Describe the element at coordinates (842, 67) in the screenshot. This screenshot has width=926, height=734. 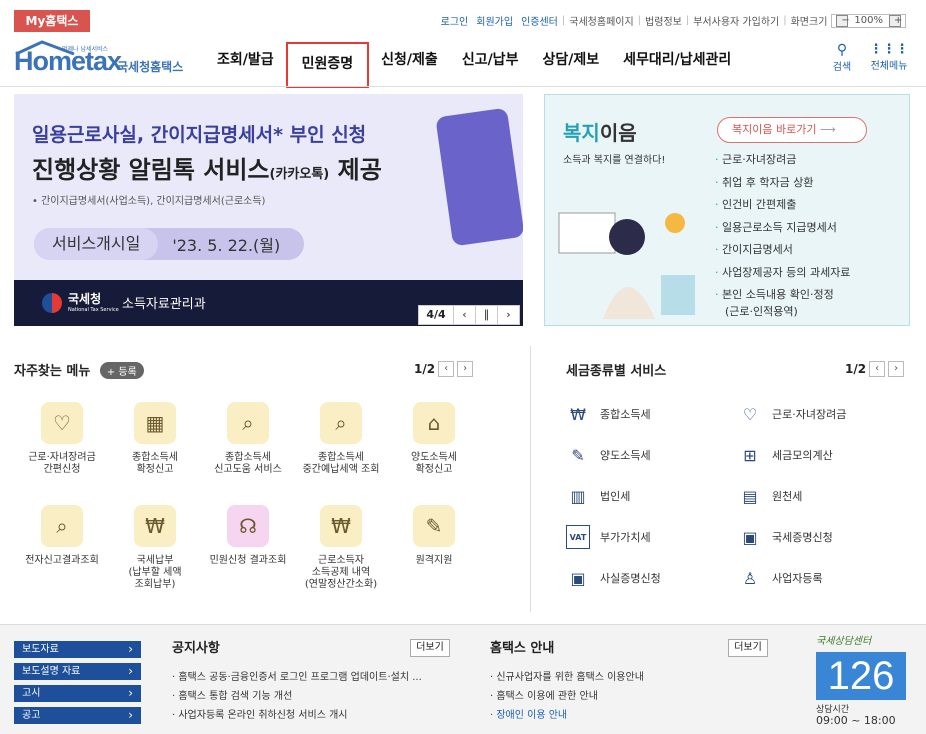
I see `search-label: 검색` at that location.